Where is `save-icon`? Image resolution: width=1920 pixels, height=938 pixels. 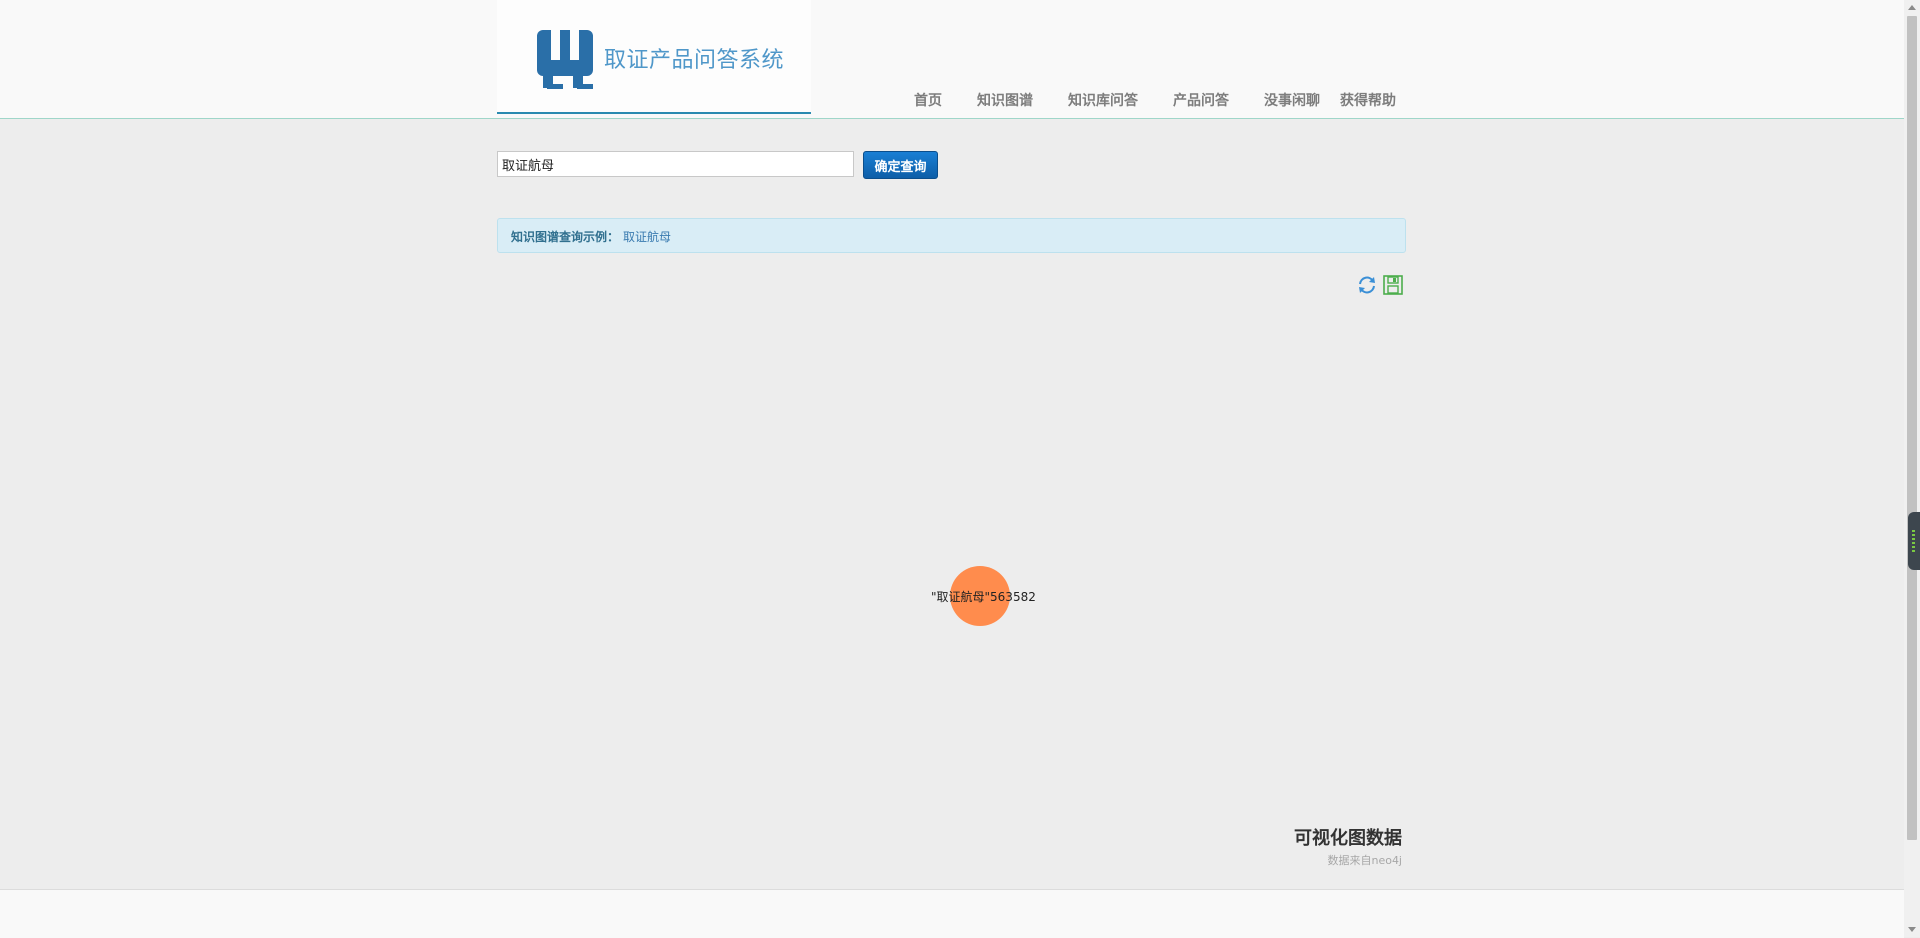
save-icon is located at coordinates (1393, 285).